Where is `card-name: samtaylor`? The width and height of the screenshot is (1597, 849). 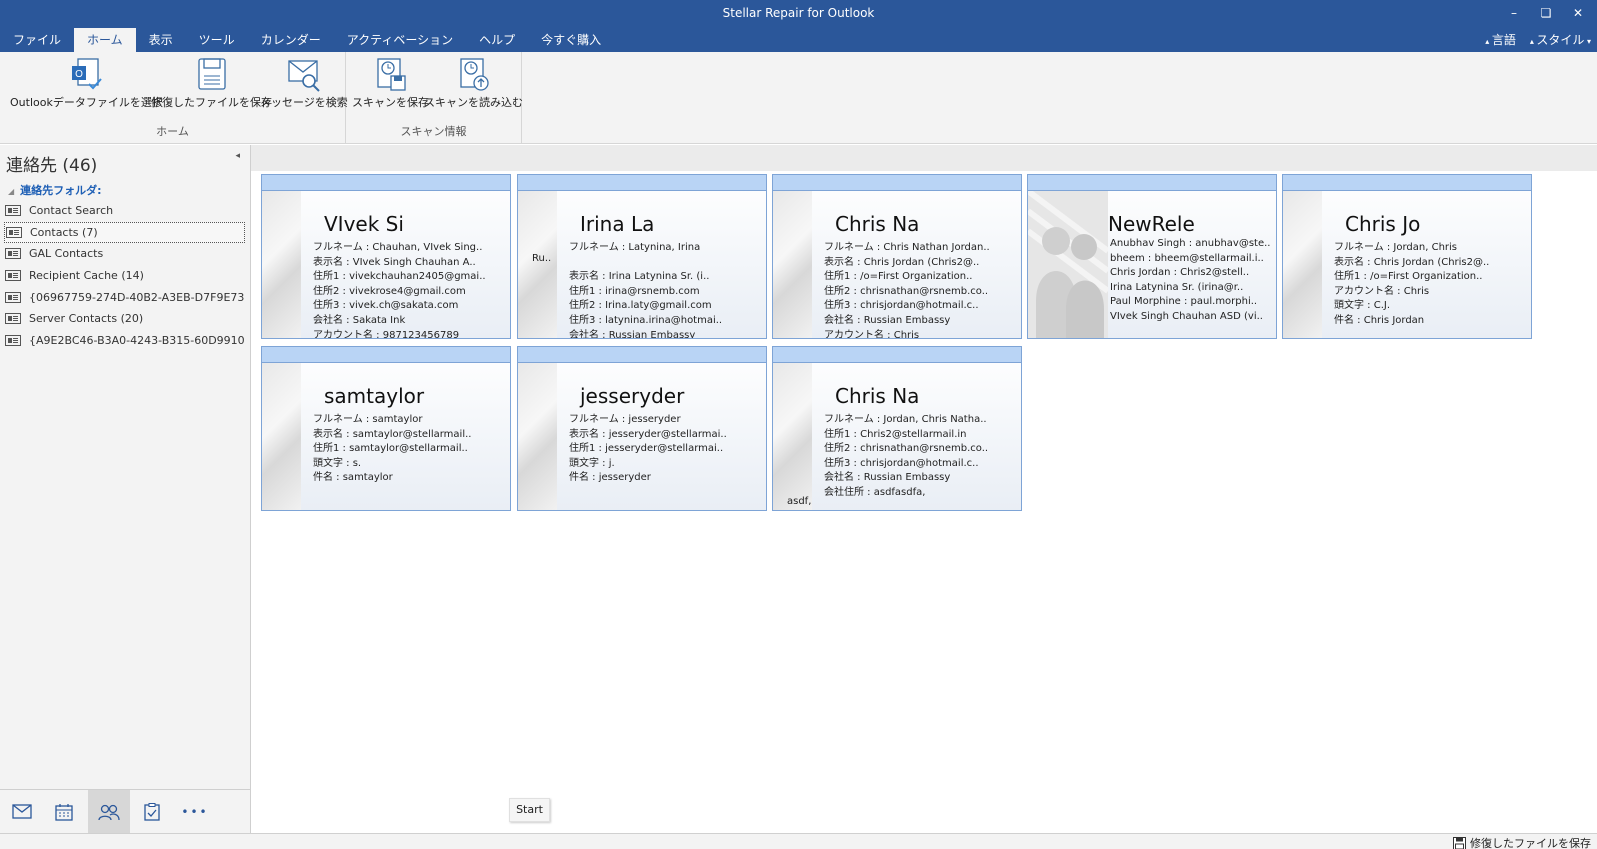
card-name: samtaylor is located at coordinates (374, 396).